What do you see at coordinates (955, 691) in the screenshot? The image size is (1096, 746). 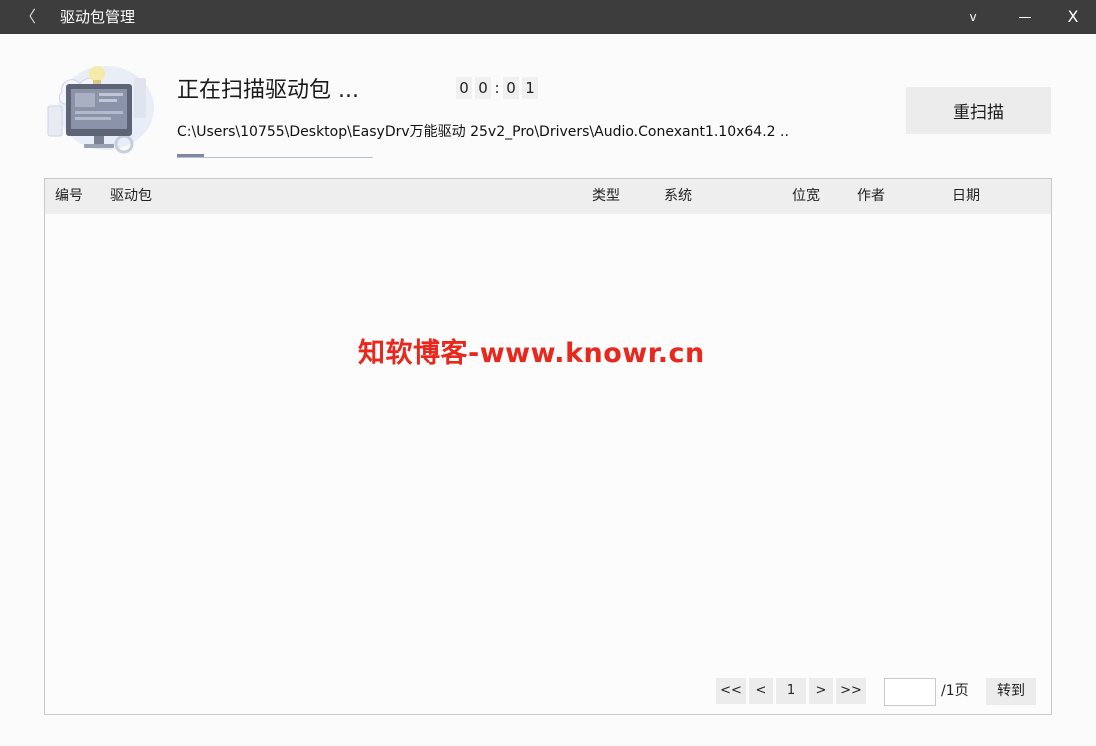 I see `total-pages-label: /1页` at bounding box center [955, 691].